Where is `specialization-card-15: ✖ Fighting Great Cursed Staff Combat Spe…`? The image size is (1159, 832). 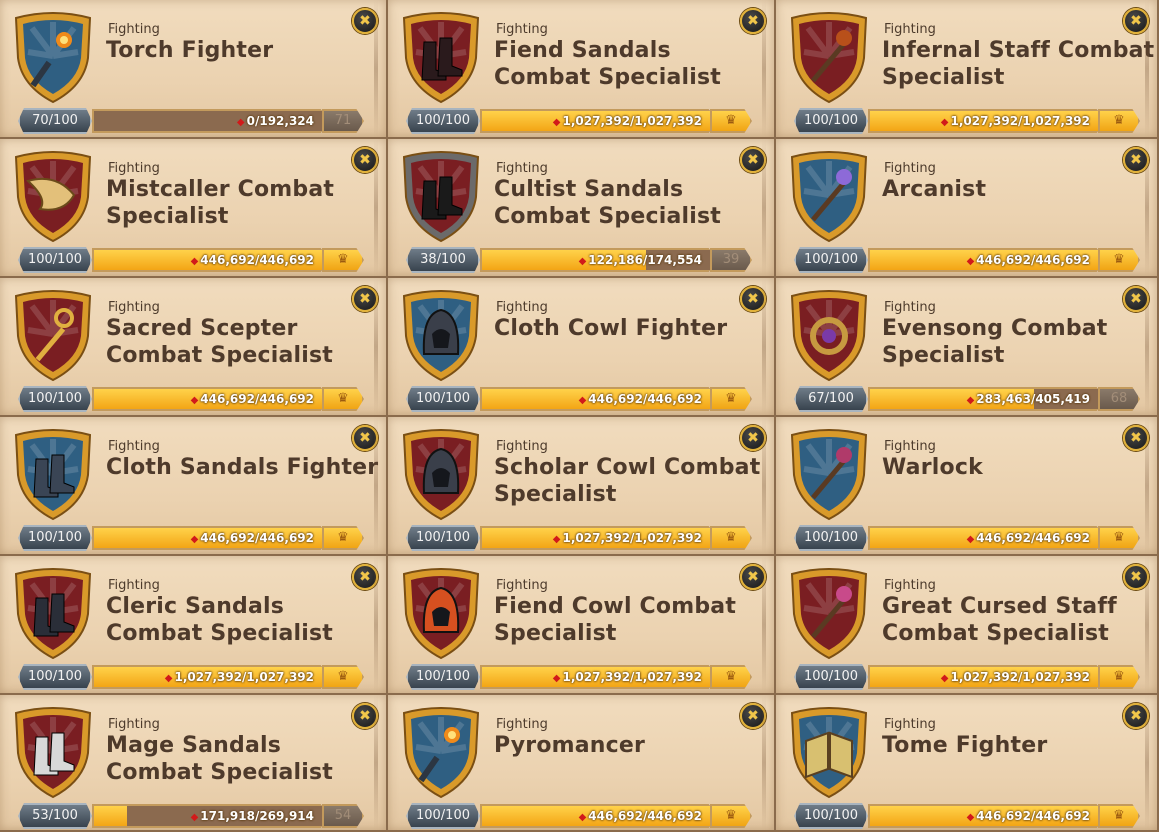 specialization-card-15: ✖ Fighting Great Cursed Staff Combat Spe… is located at coordinates (967, 625).